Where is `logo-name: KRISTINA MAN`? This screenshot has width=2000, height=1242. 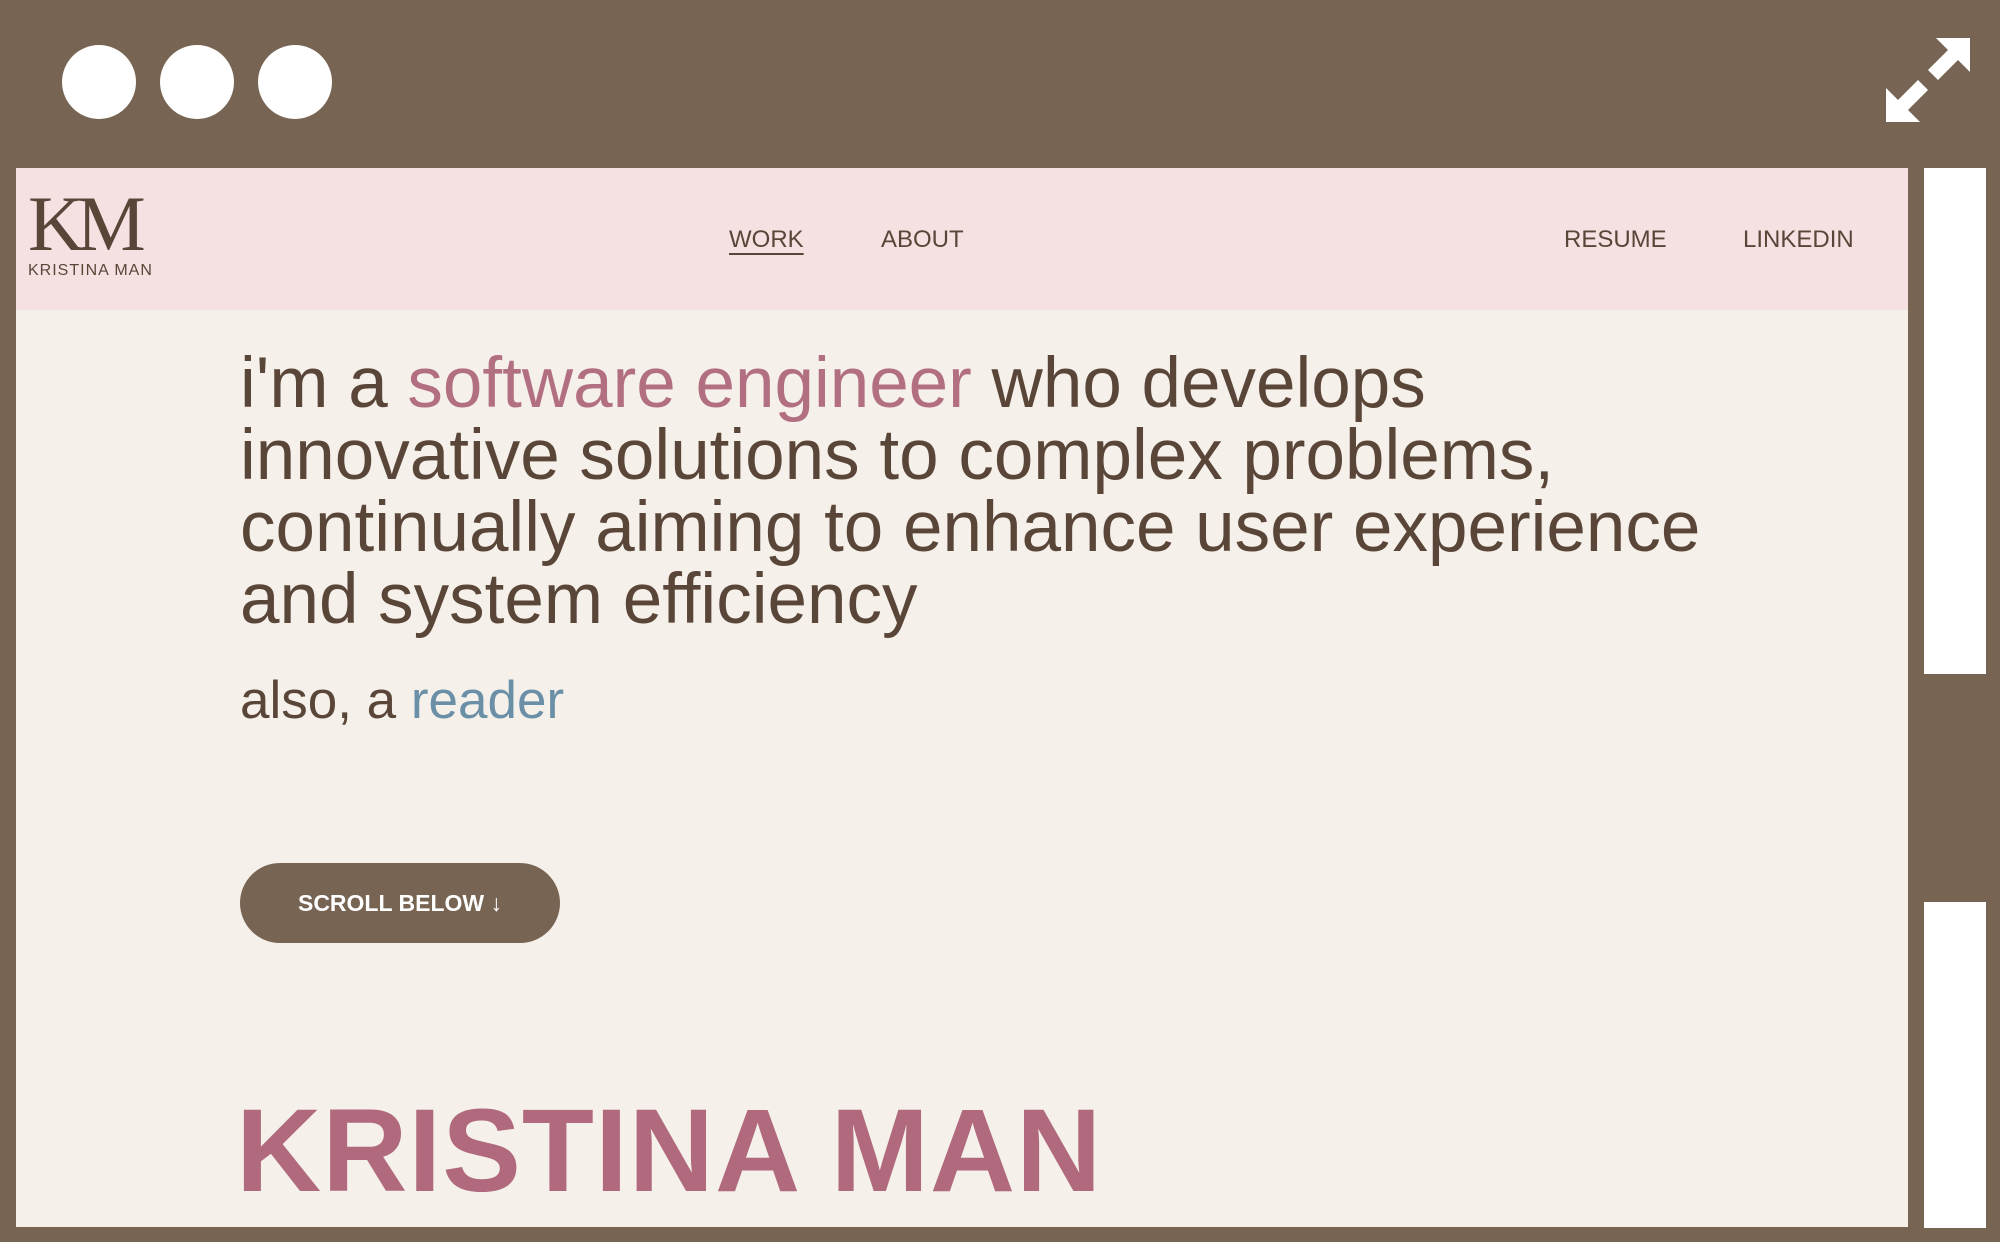
logo-name: KRISTINA MAN is located at coordinates (90, 270).